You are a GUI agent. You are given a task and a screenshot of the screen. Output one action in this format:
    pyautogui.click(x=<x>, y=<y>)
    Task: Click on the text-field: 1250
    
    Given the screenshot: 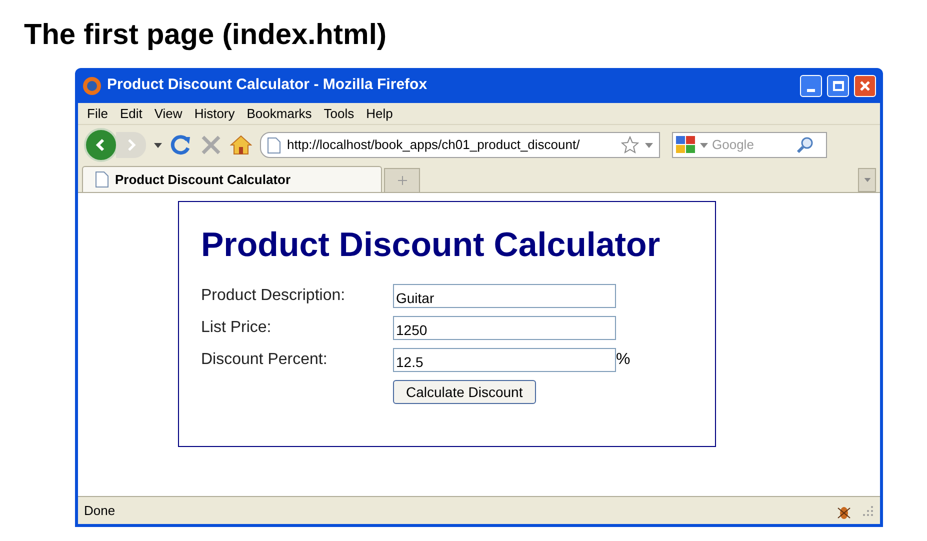 What is the action you would take?
    pyautogui.click(x=504, y=328)
    